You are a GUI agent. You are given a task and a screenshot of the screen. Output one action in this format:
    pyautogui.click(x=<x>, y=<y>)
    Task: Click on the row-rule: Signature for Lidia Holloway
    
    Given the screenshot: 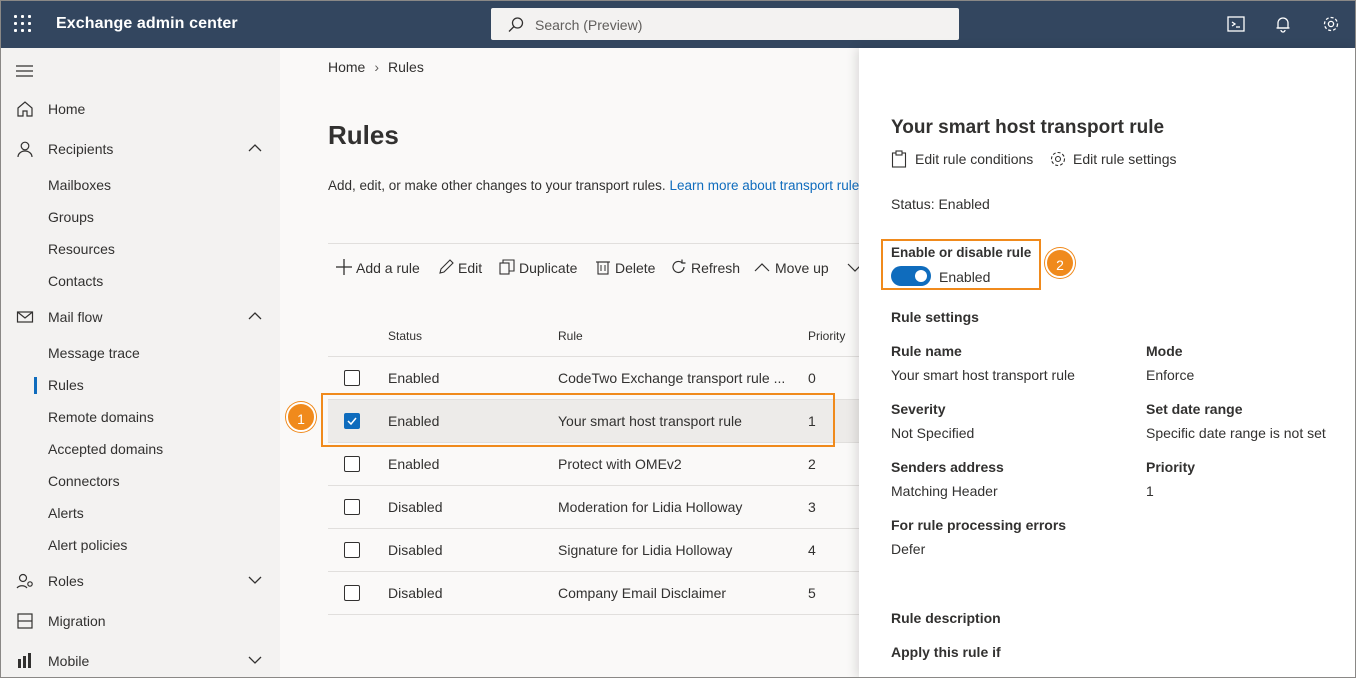 What is the action you would take?
    pyautogui.click(x=645, y=550)
    